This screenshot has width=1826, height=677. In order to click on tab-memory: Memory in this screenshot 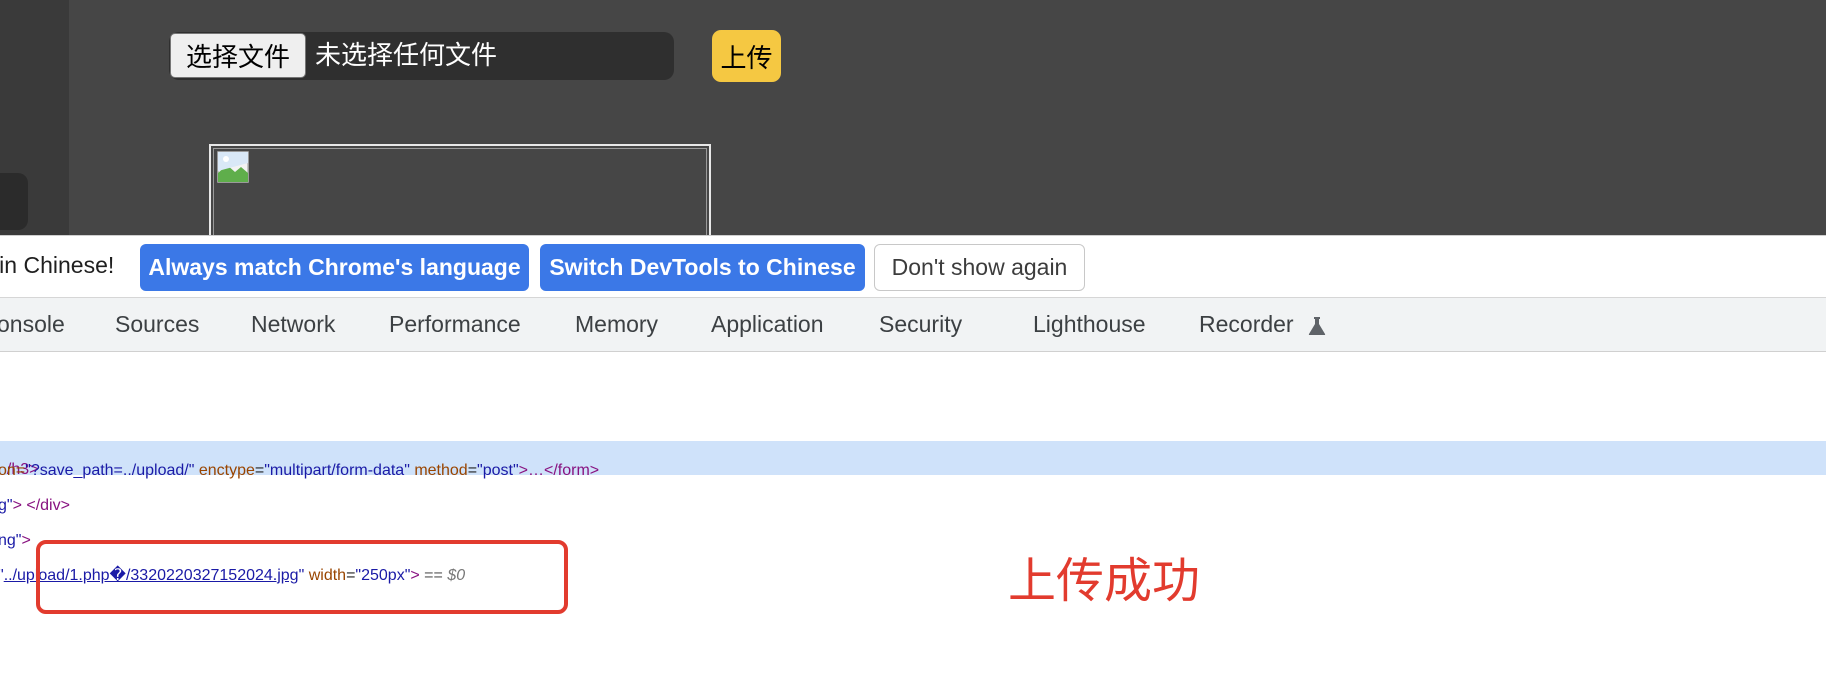, I will do `click(616, 324)`.